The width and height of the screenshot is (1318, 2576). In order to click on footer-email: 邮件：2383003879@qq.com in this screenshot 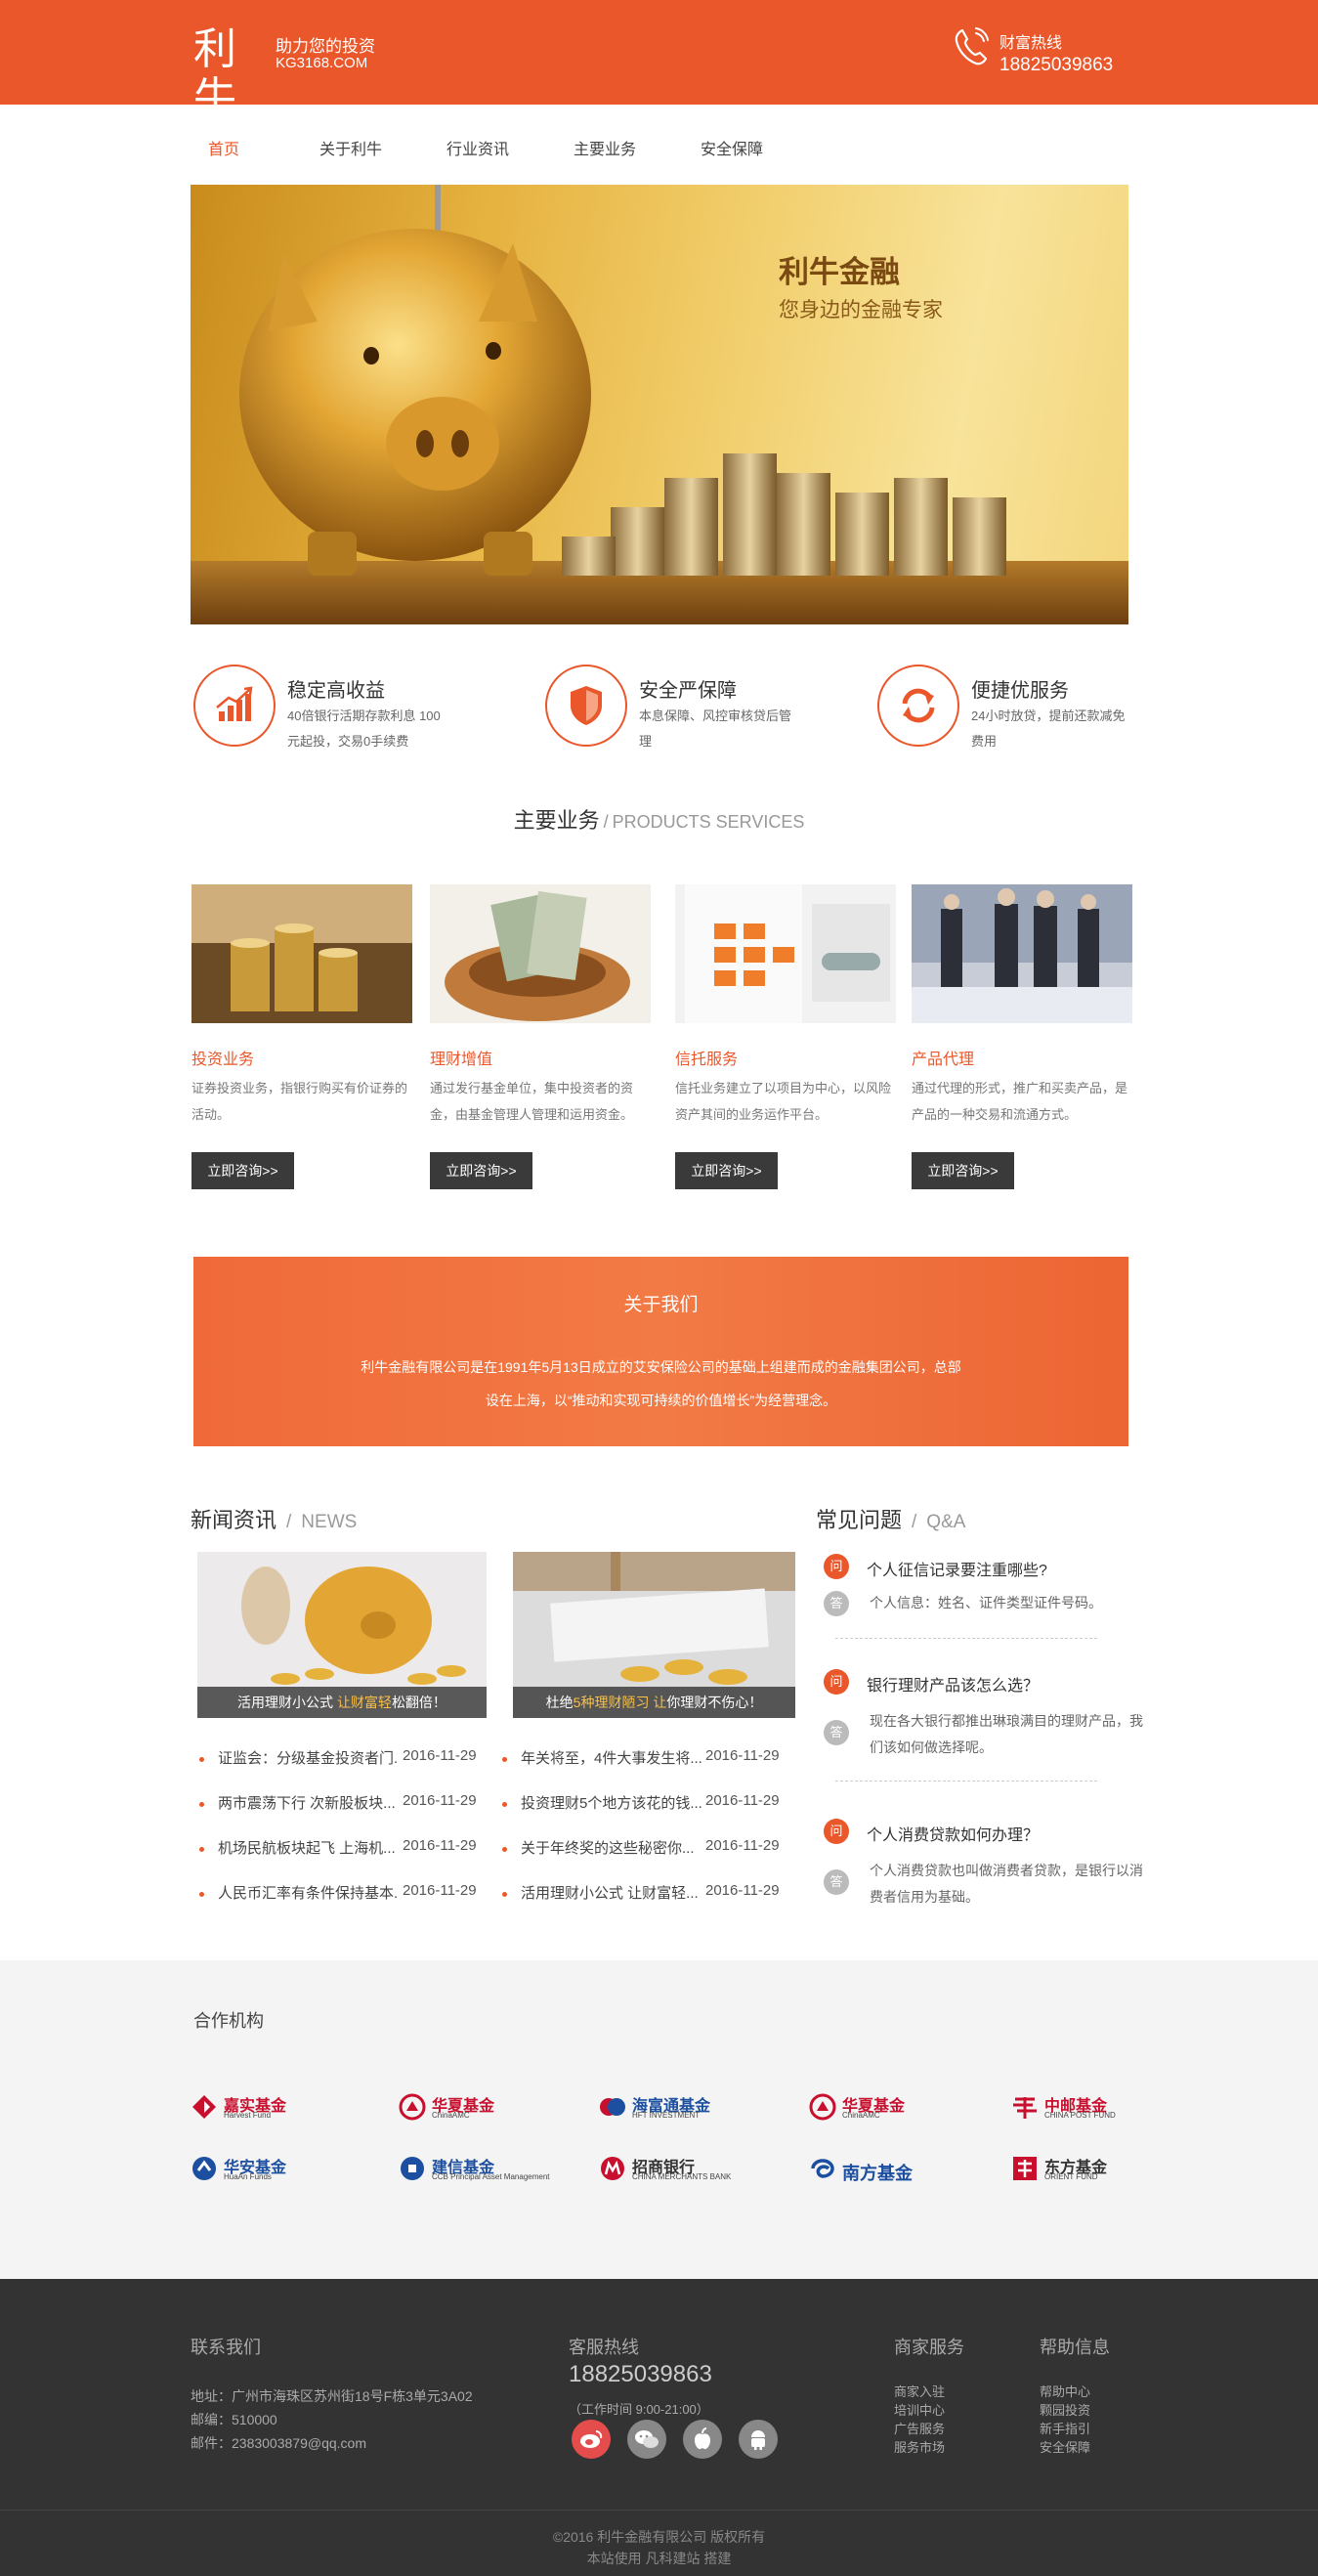, I will do `click(279, 2443)`.